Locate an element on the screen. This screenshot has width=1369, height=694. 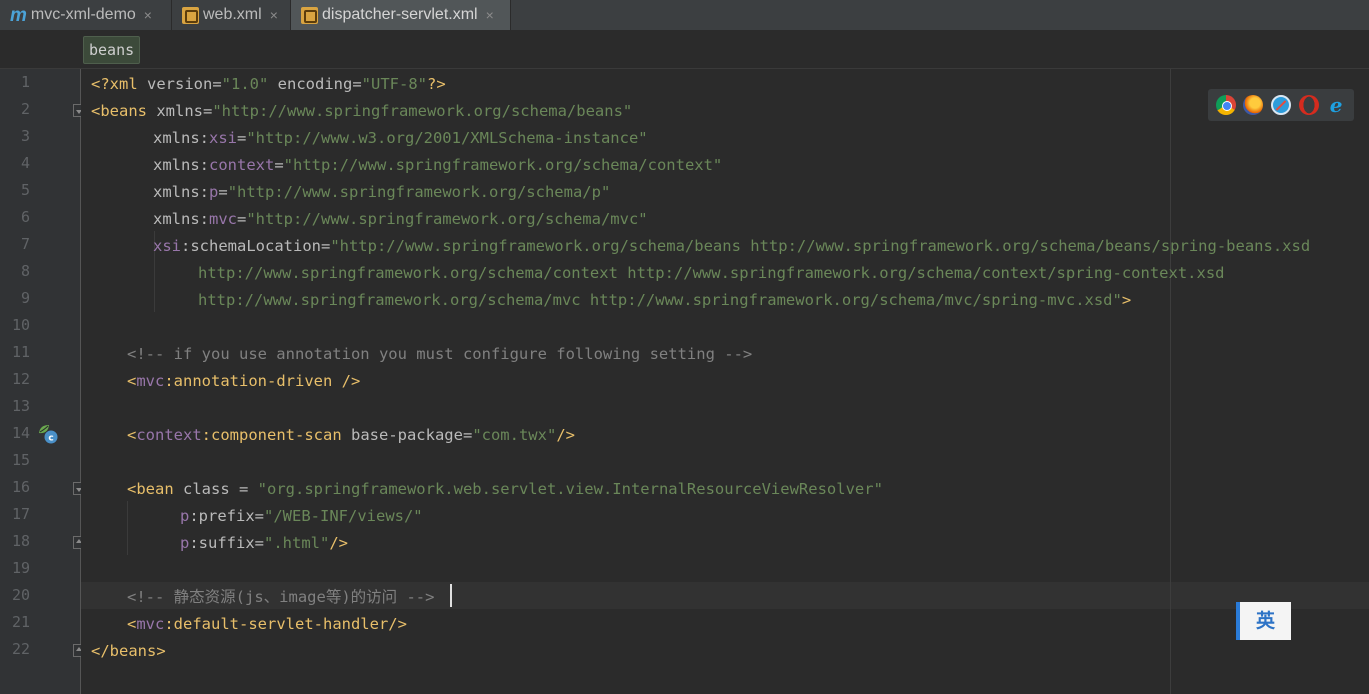
line-number: 22 is located at coordinates (20, 649).